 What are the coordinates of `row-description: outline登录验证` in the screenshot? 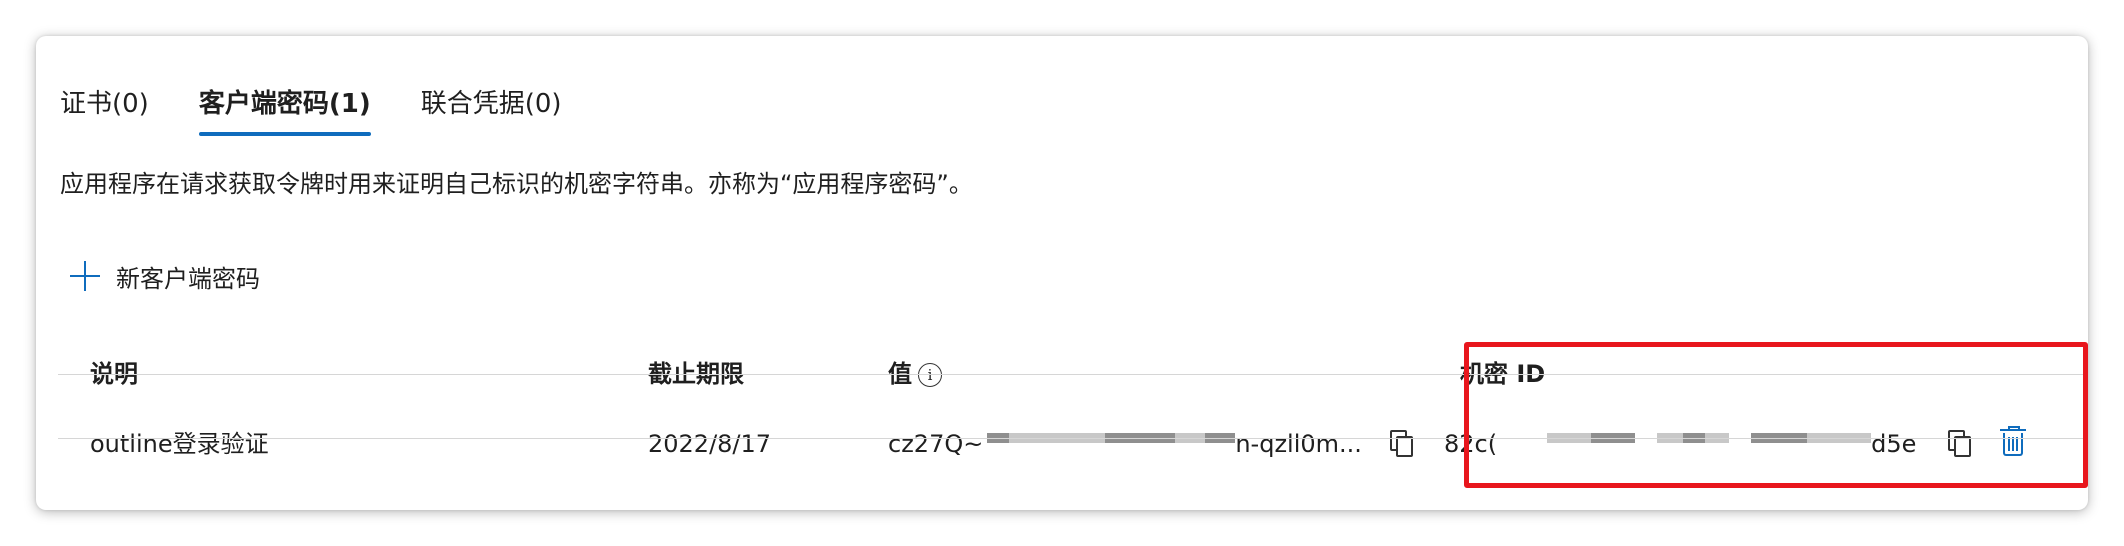 It's located at (179, 444).